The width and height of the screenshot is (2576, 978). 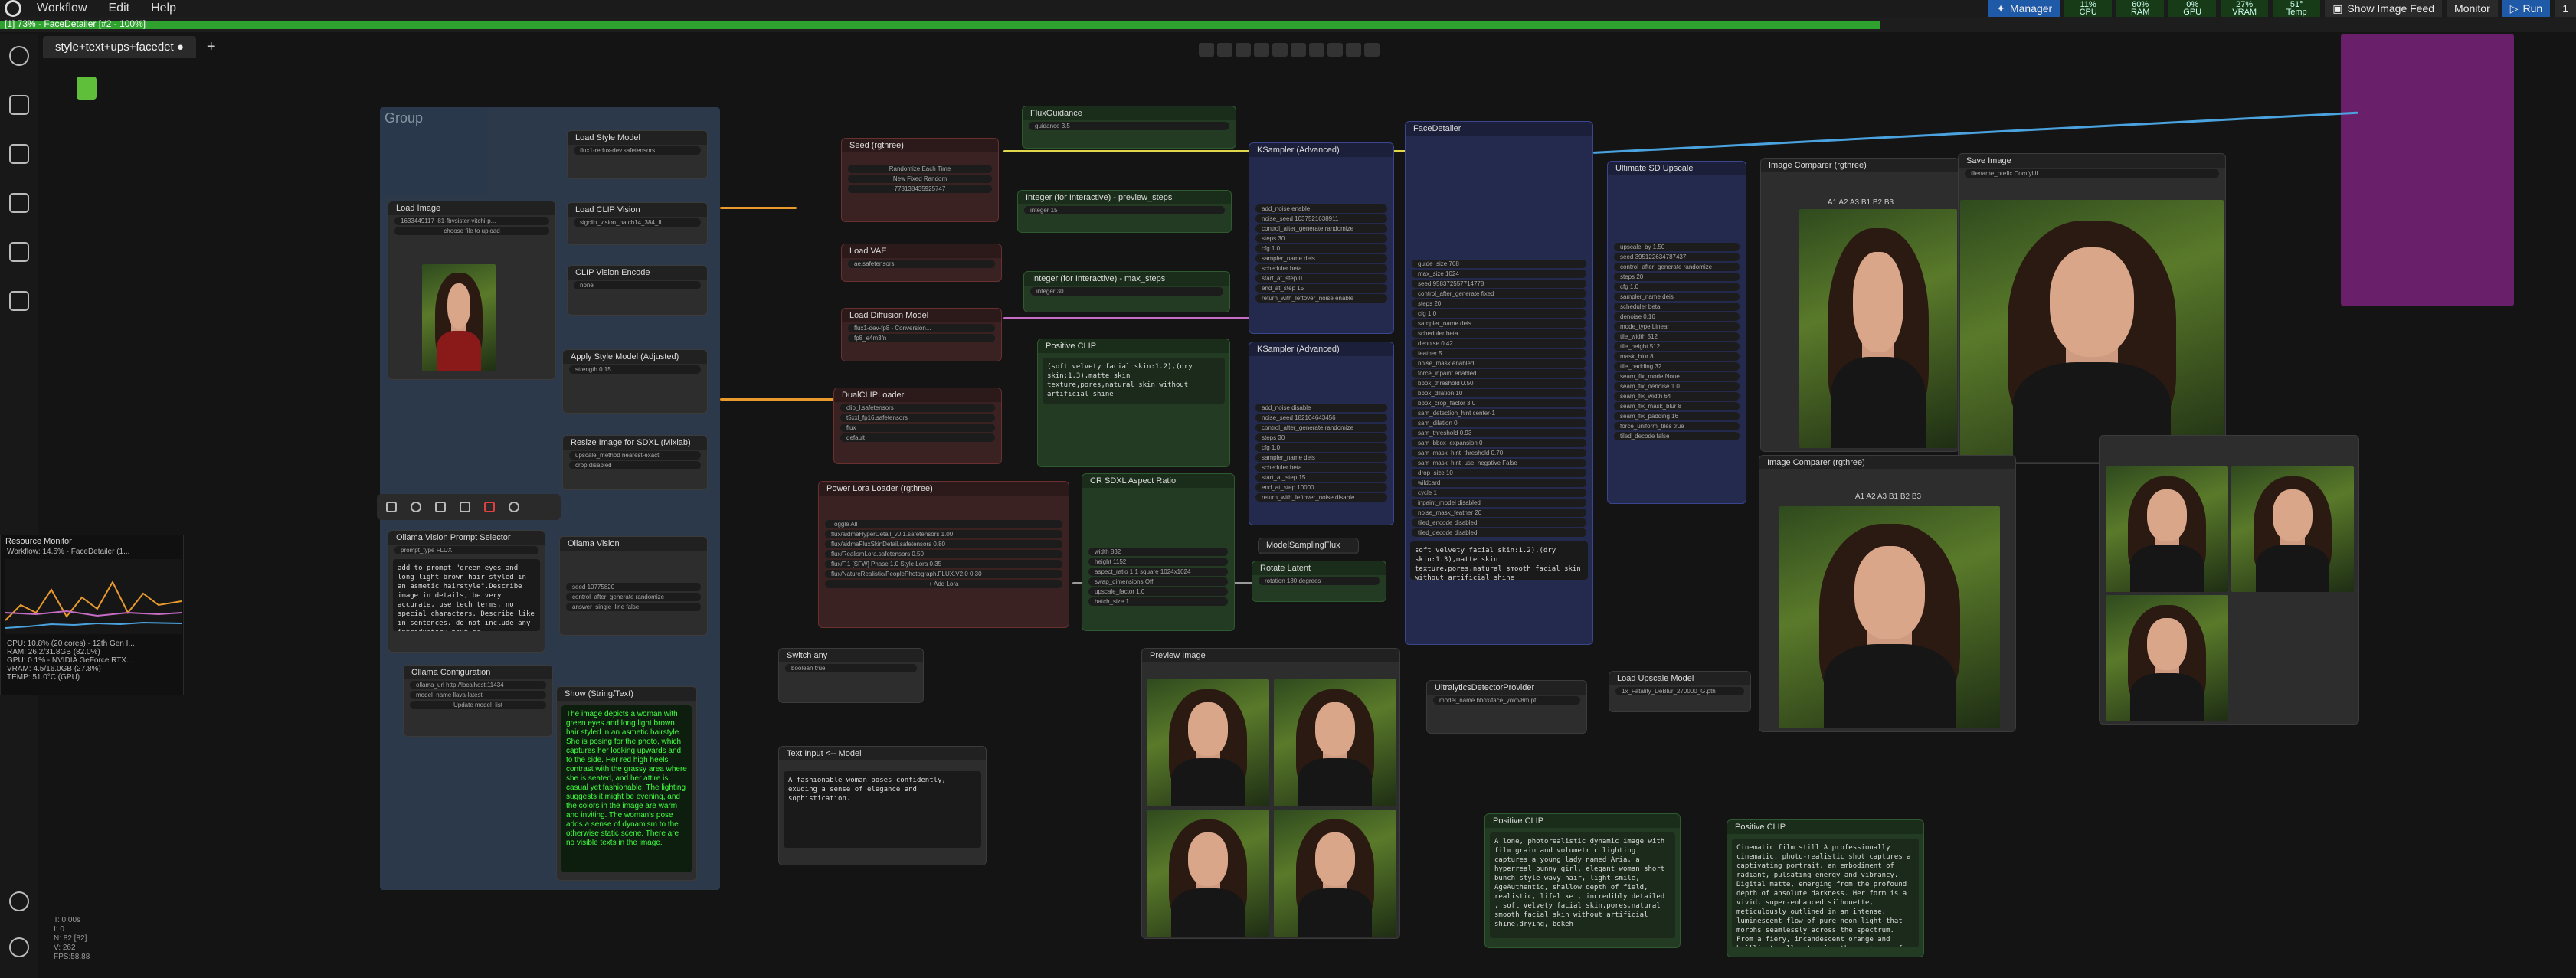 I want to click on widget-row: bbox_dilation 10, so click(x=1499, y=393).